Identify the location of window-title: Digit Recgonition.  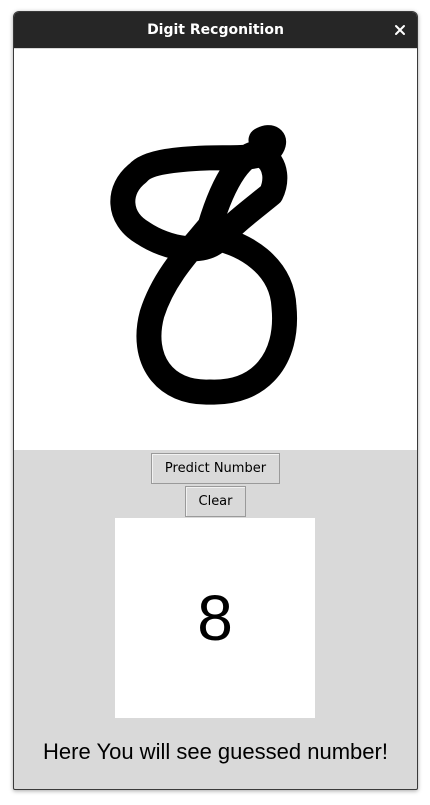
(215, 30).